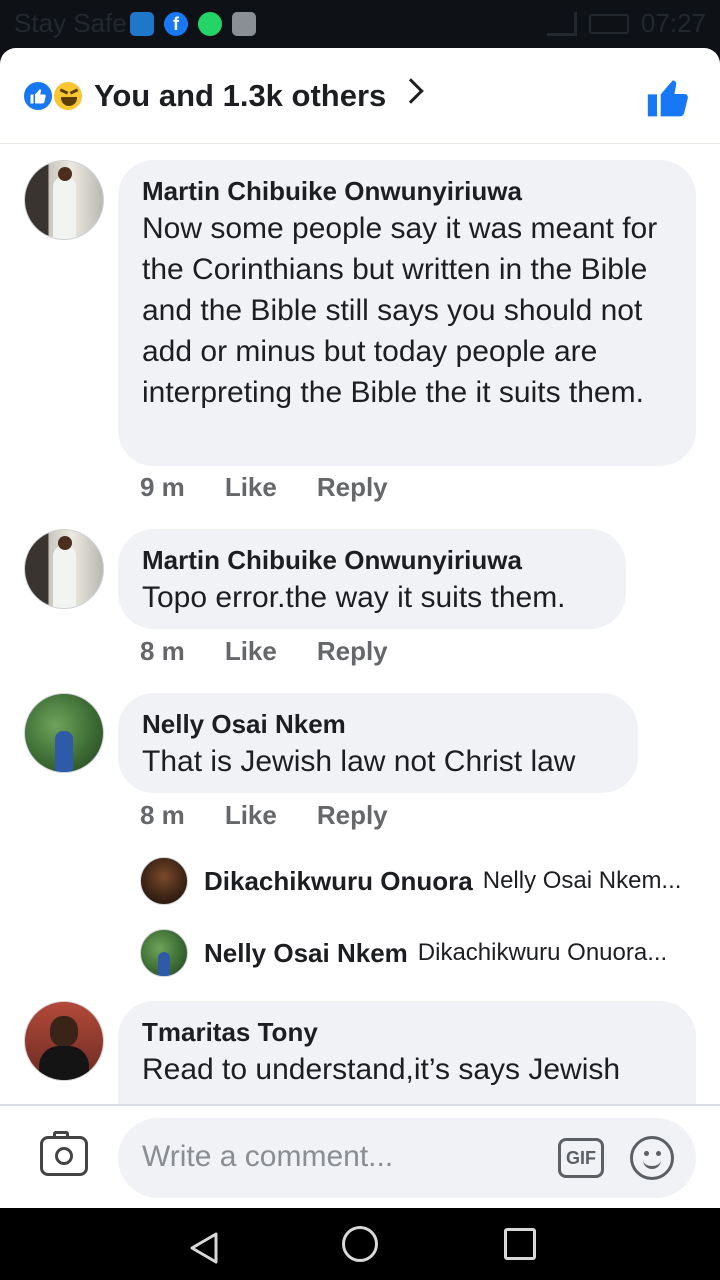  What do you see at coordinates (204, 1250) in the screenshot?
I see `back-icon` at bounding box center [204, 1250].